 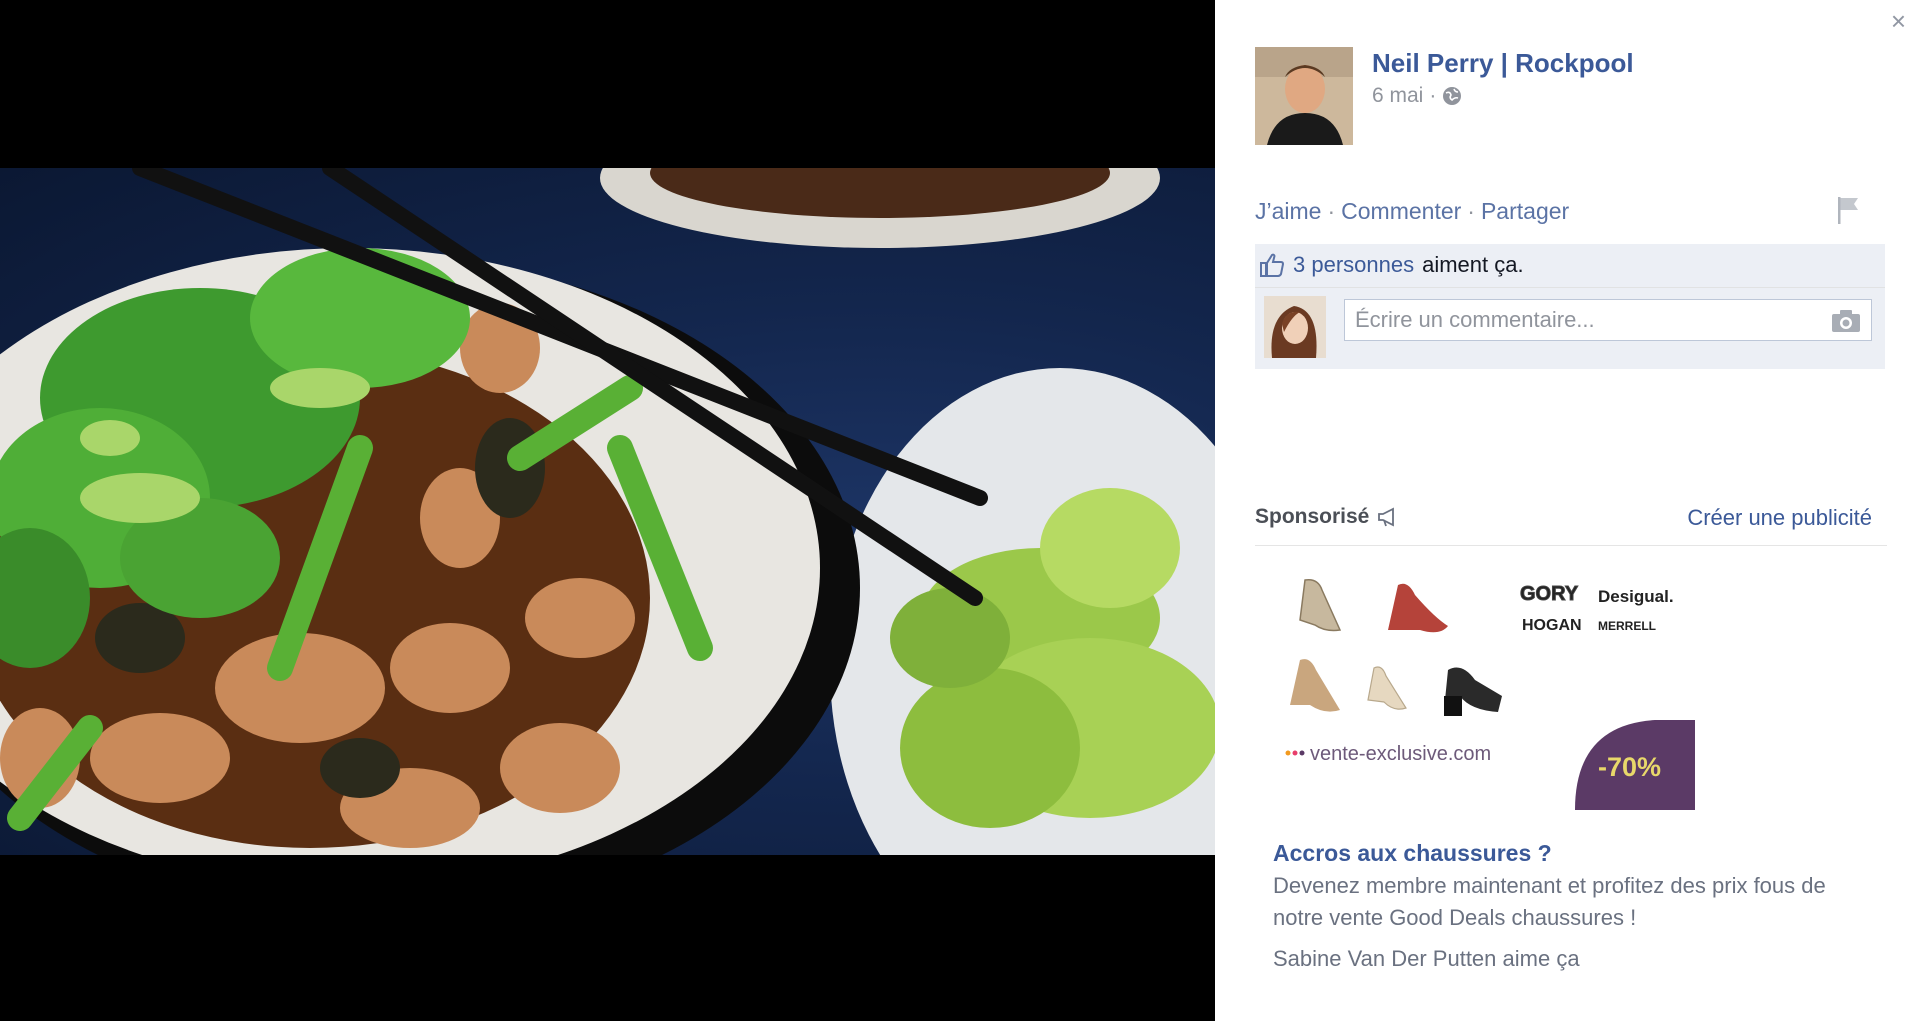 I want to click on share-link: Partager, so click(x=1525, y=211).